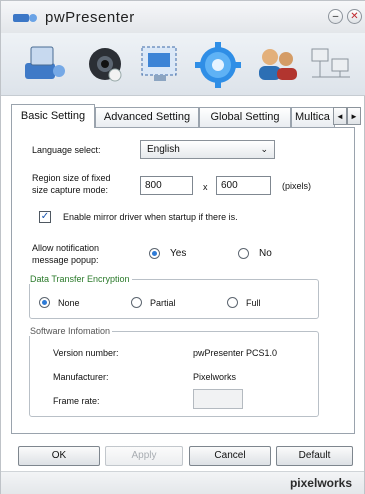 The height and width of the screenshot is (494, 365). What do you see at coordinates (245, 117) in the screenshot?
I see `tab-global-setting: Global Setting` at bounding box center [245, 117].